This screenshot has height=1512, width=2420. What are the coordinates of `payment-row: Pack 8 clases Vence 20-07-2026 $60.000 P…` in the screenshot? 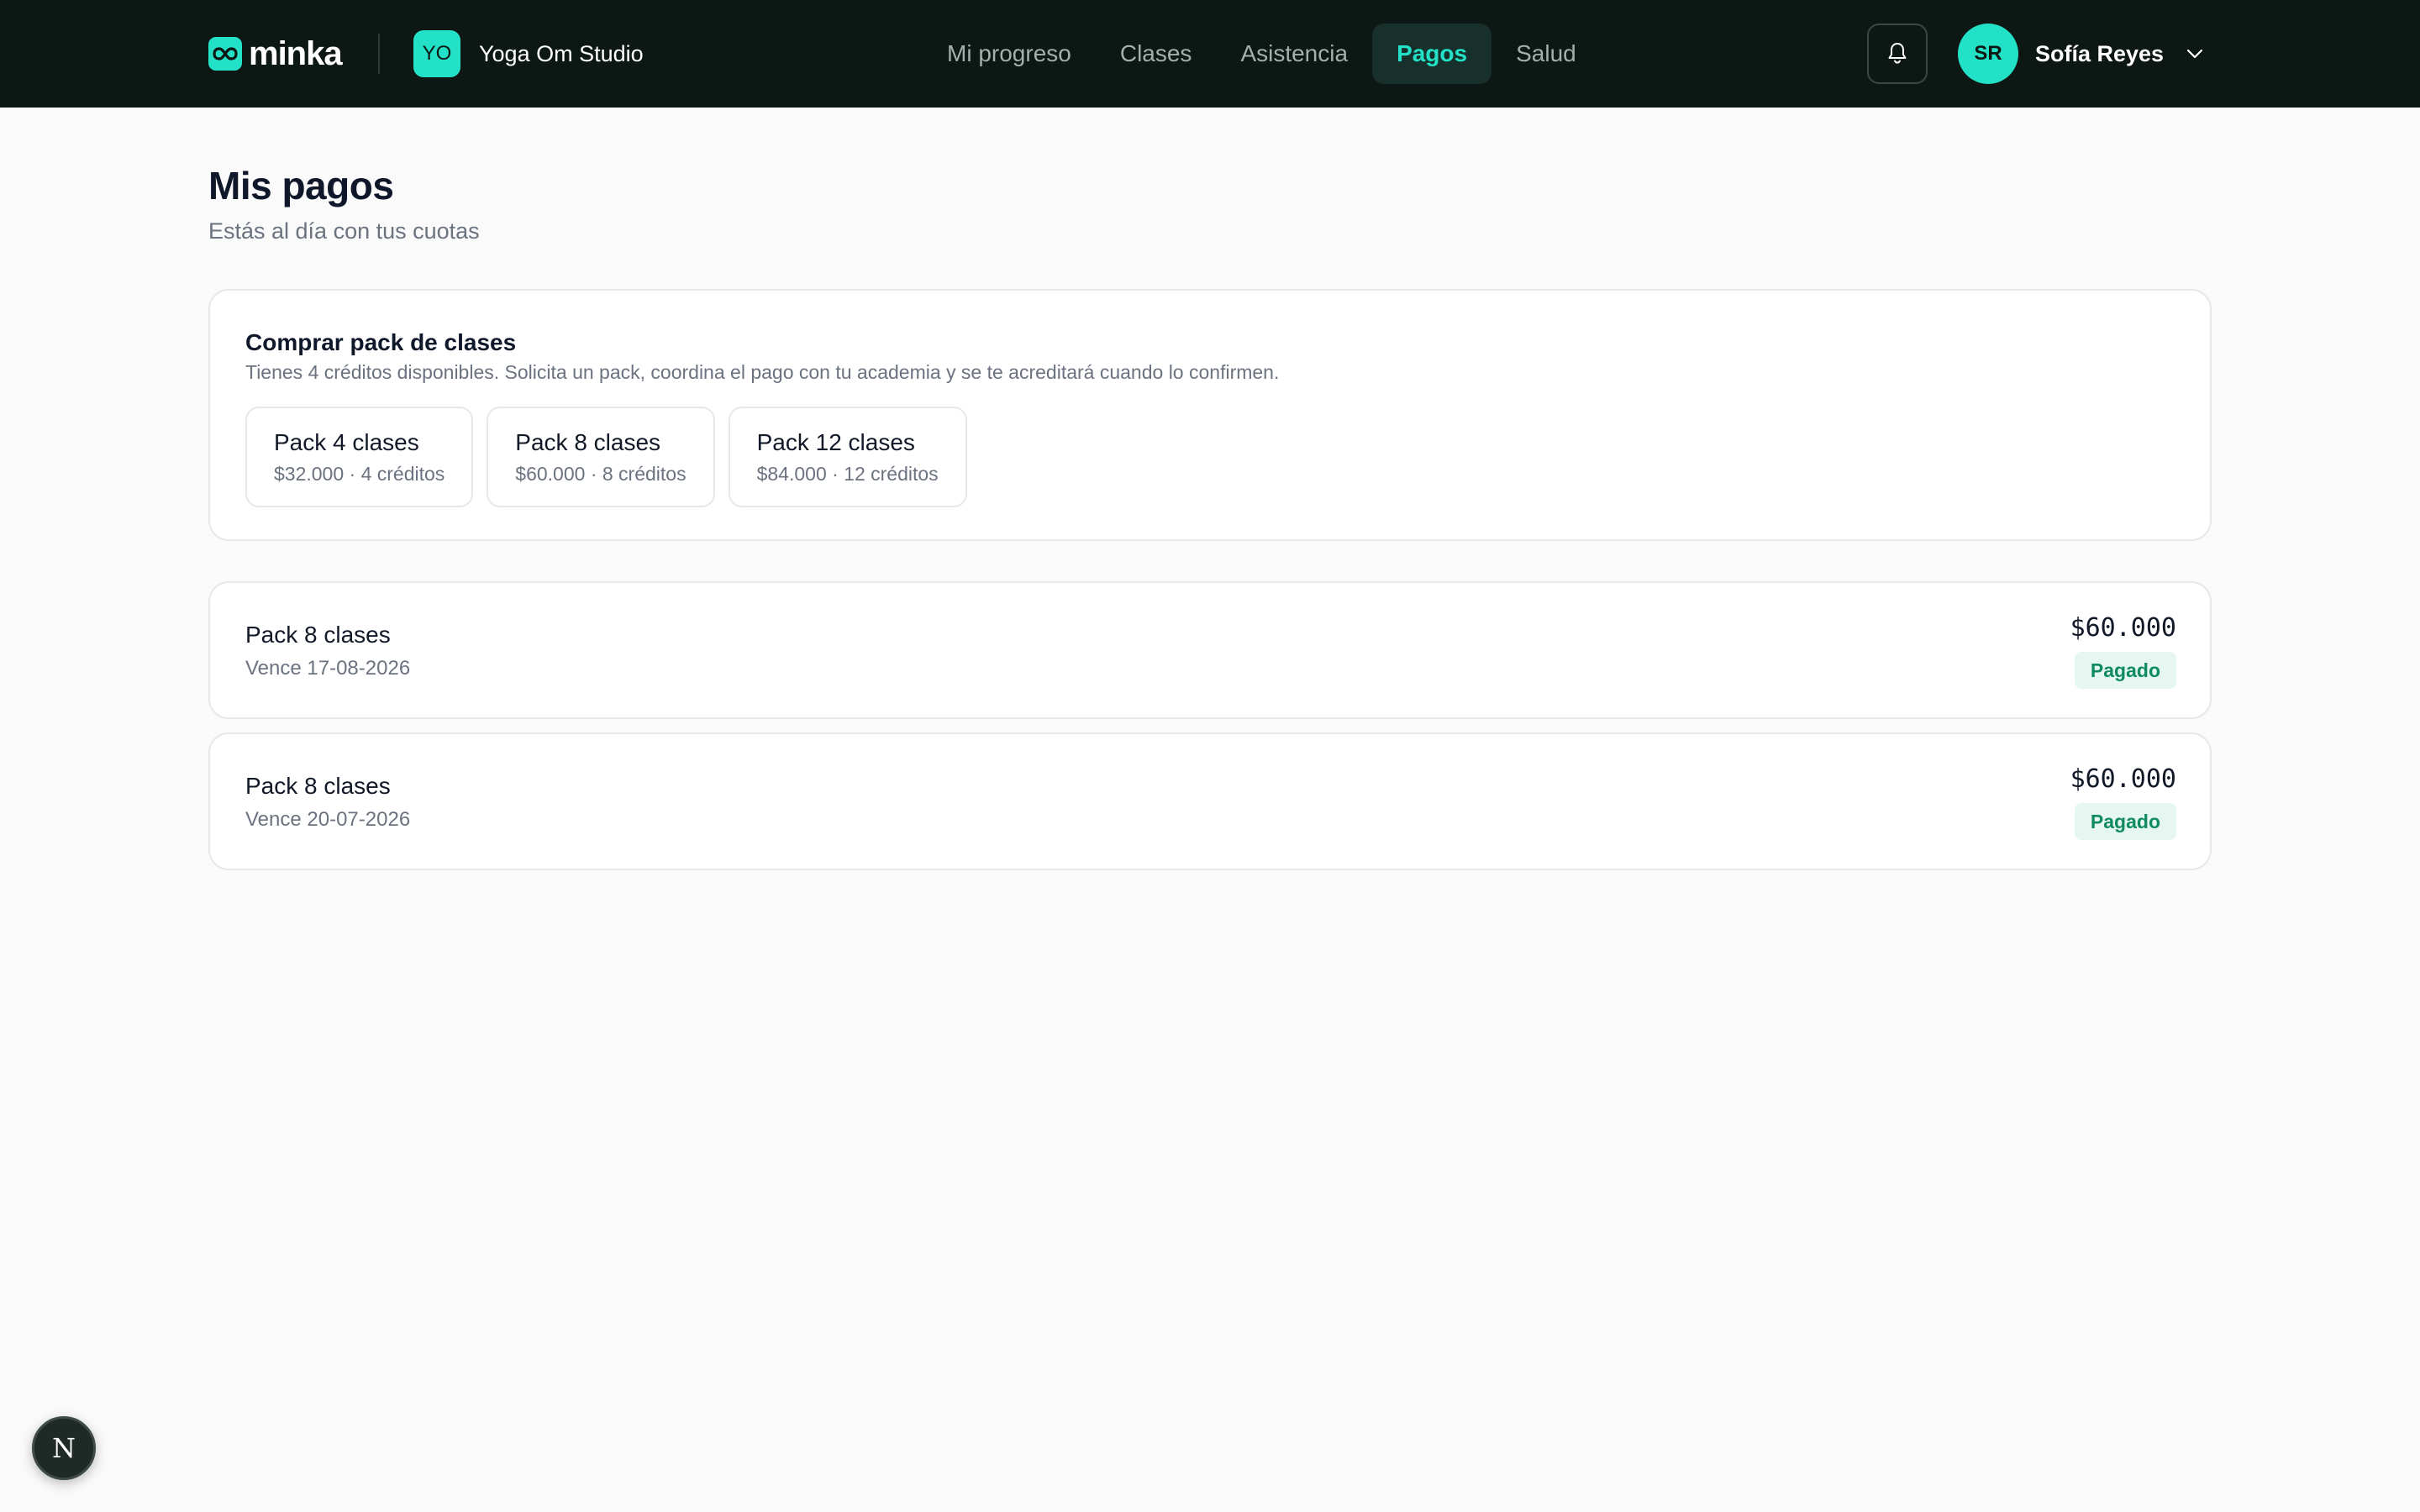 It's located at (1210, 801).